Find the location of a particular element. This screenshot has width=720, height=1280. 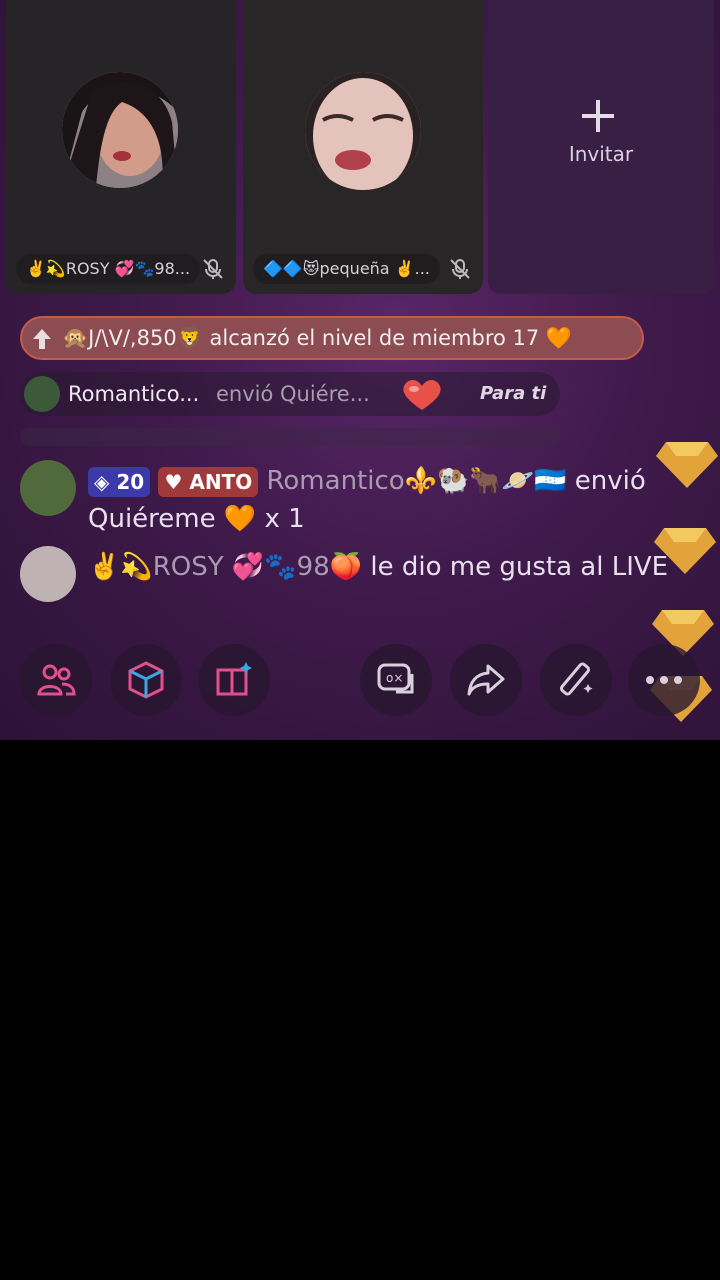

chat-divider is located at coordinates (290, 437).